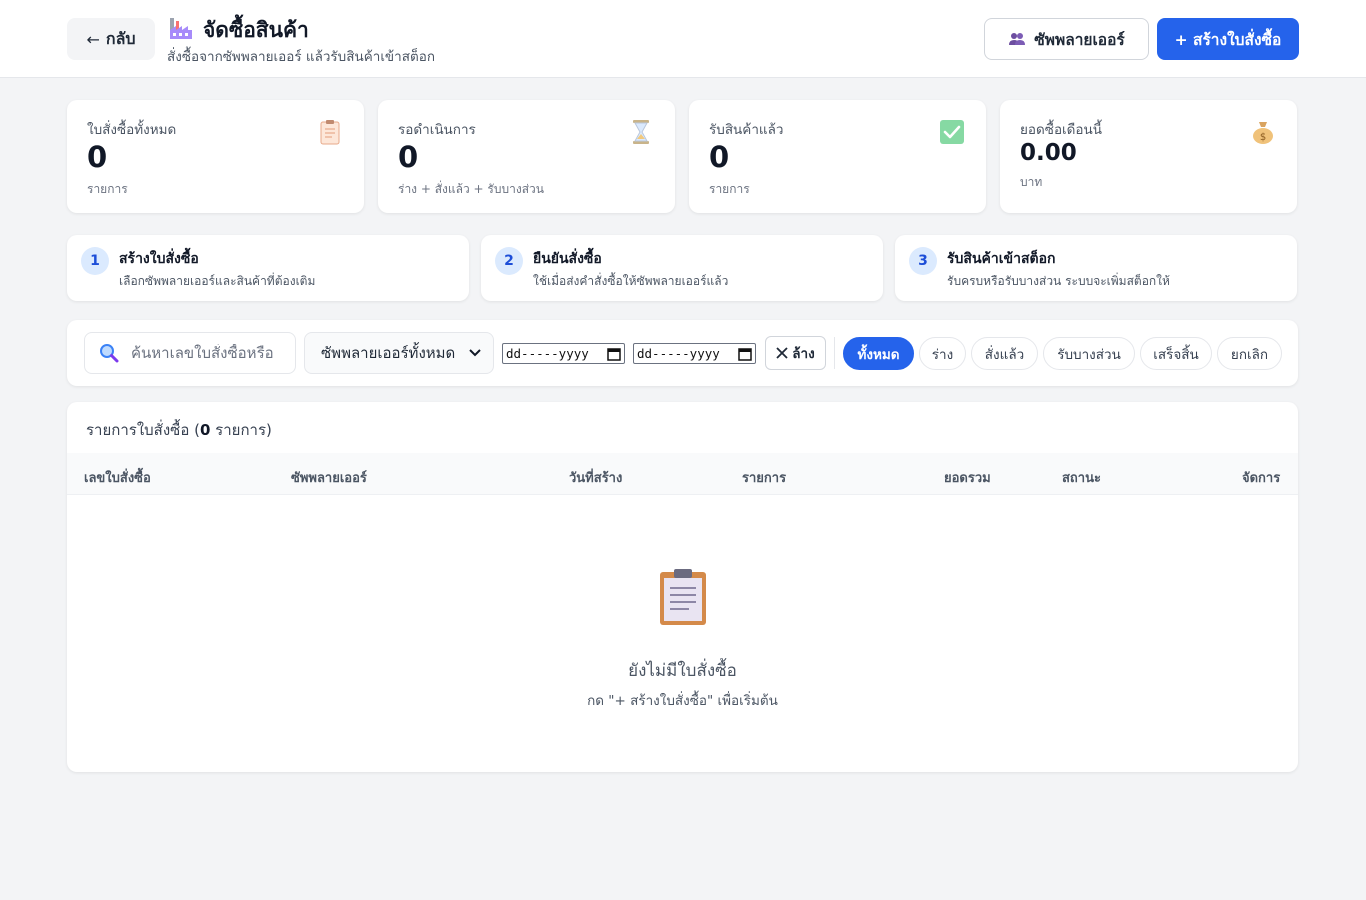  I want to click on step-number: 3, so click(923, 261).